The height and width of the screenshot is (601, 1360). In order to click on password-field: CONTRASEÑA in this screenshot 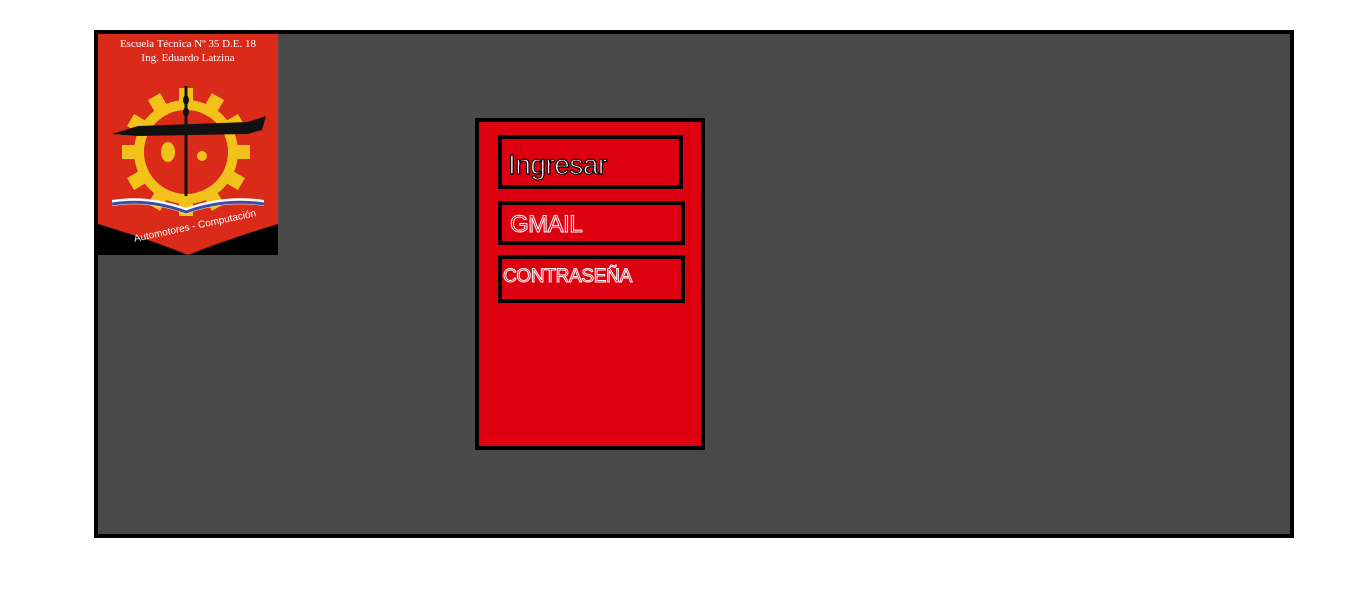, I will do `click(591, 279)`.